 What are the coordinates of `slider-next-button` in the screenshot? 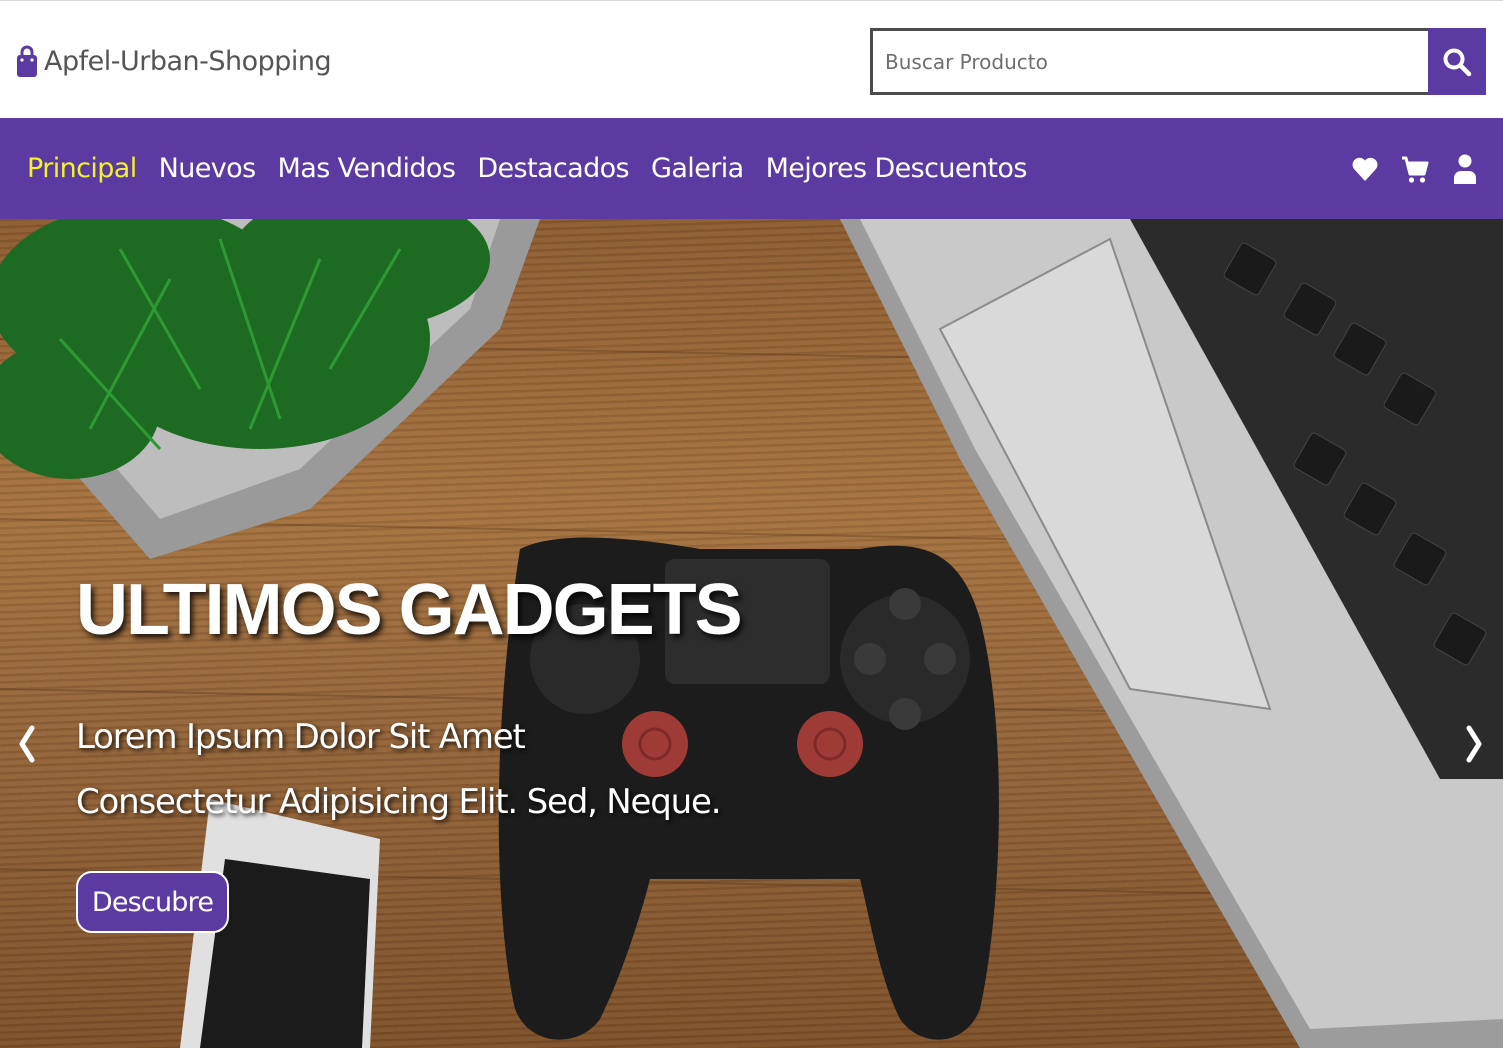 It's located at (1474, 744).